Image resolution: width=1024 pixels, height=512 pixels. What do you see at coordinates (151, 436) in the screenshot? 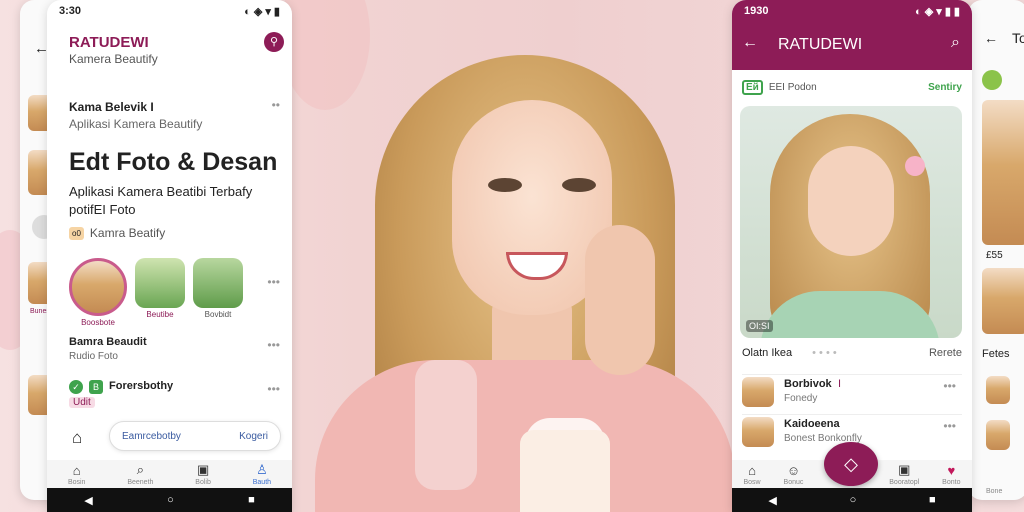
I see `pill-left-label: Eamrcebotby` at bounding box center [151, 436].